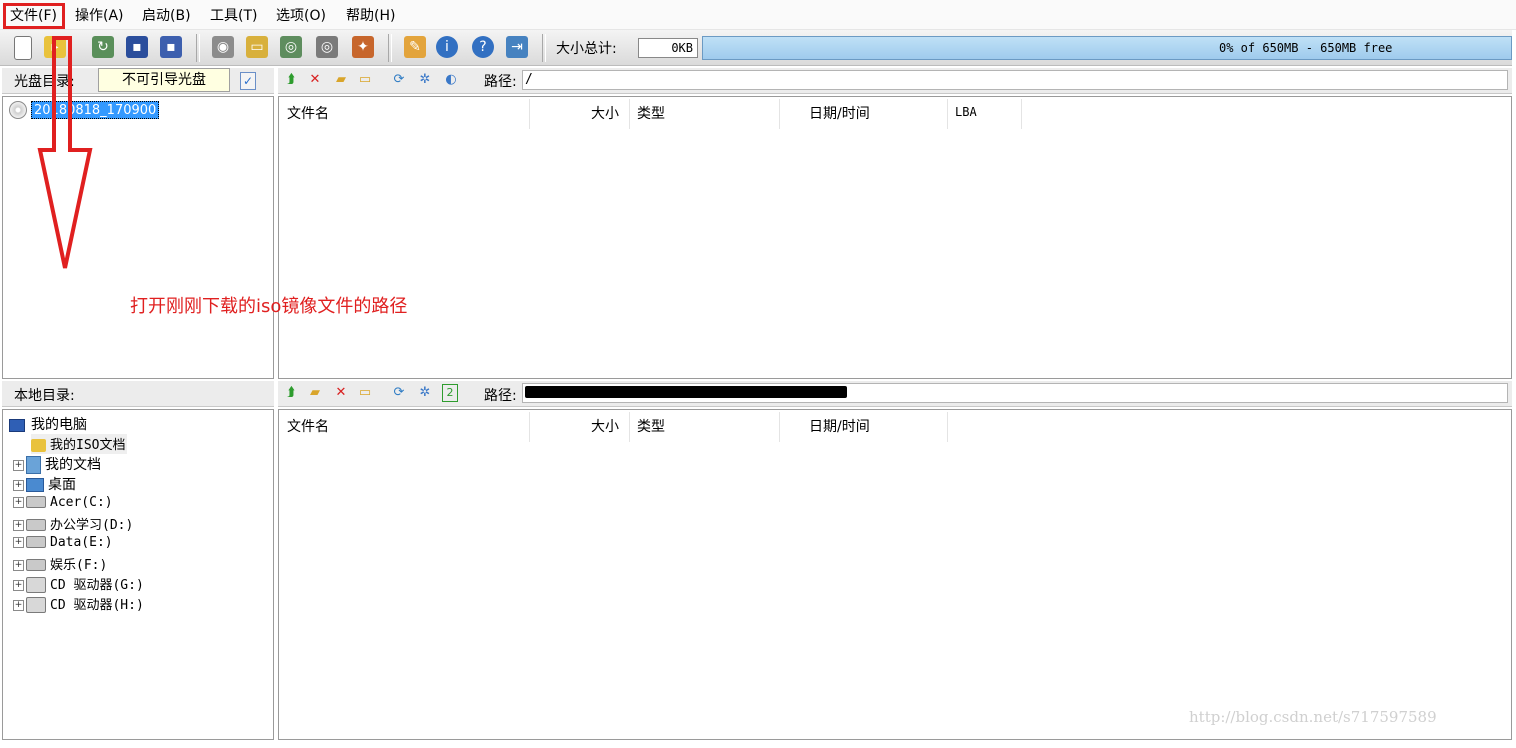 This screenshot has width=1516, height=748. What do you see at coordinates (1306, 48) in the screenshot?
I see `capacity-text: 0% of 650MB - 650MB free` at bounding box center [1306, 48].